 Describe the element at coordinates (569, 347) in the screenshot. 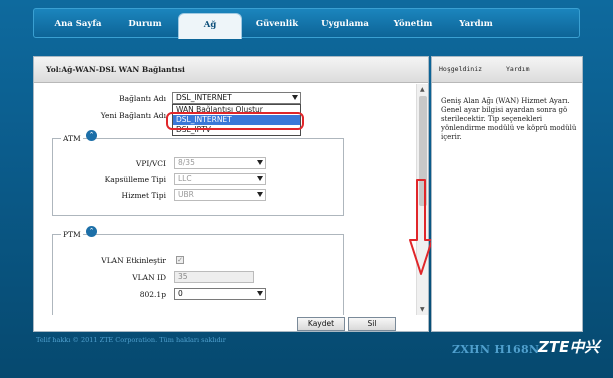

I see `zte-logo: ZTE中兴` at that location.